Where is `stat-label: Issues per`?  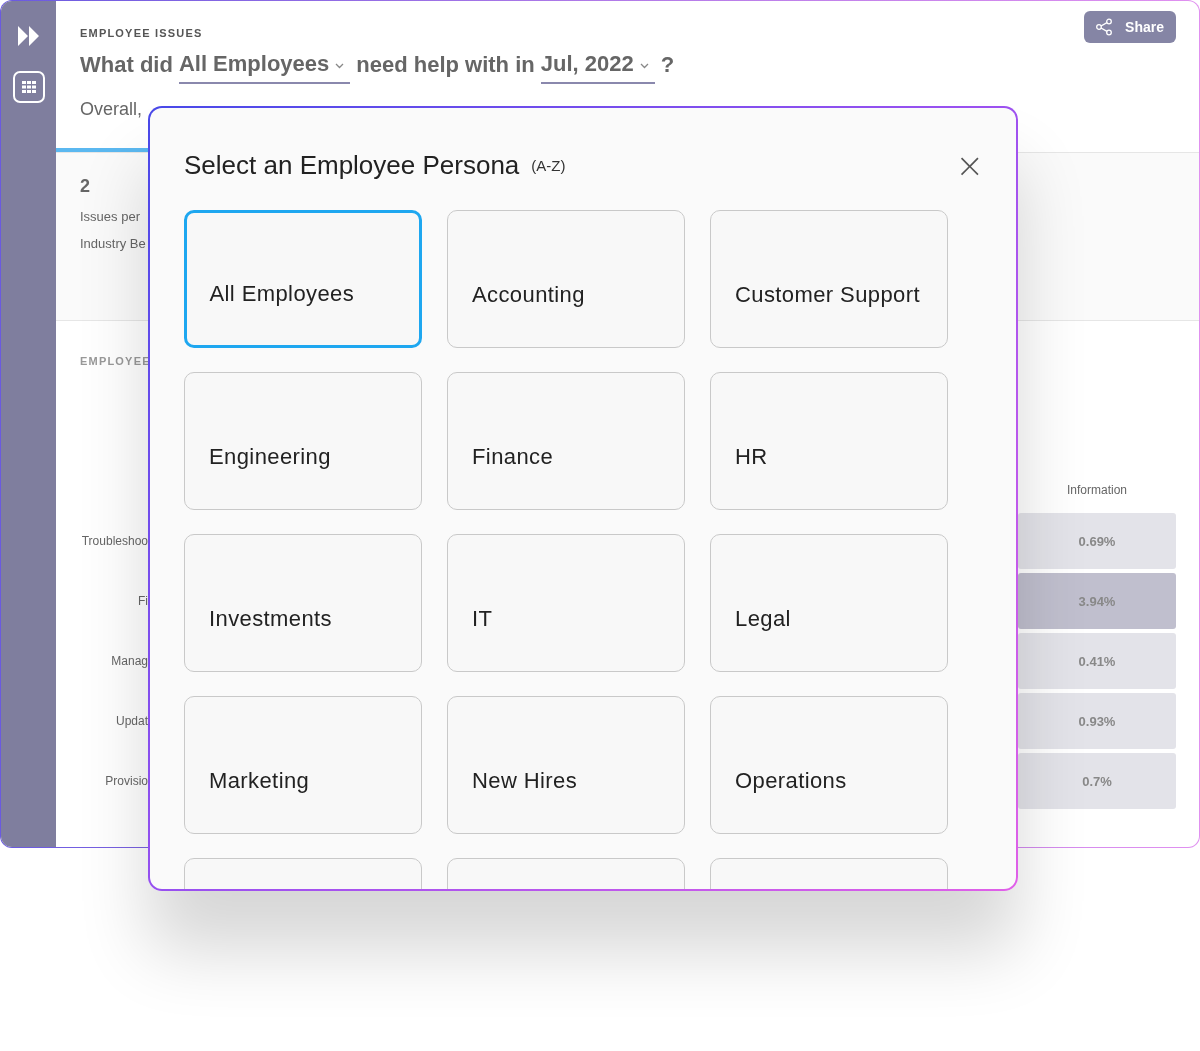
stat-label: Issues per is located at coordinates (110, 217).